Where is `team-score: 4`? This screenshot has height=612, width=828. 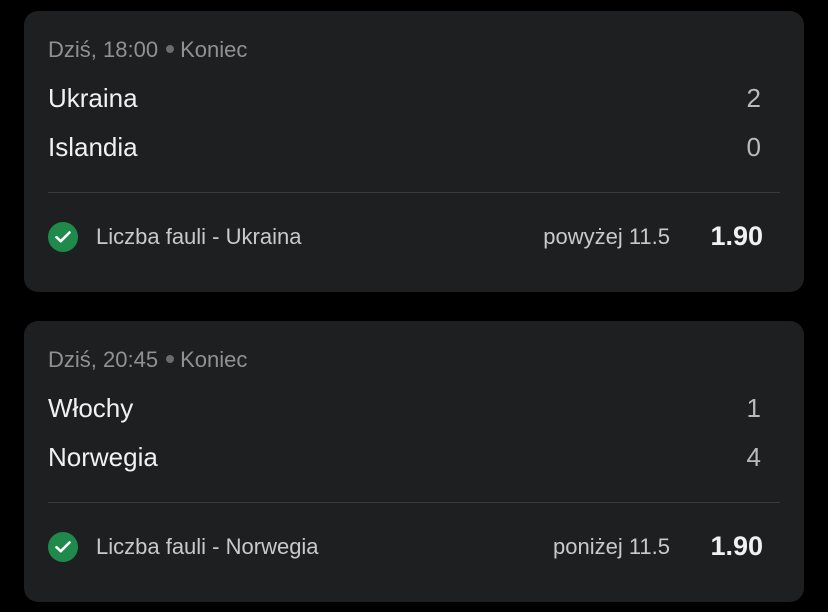
team-score: 4 is located at coordinates (753, 457).